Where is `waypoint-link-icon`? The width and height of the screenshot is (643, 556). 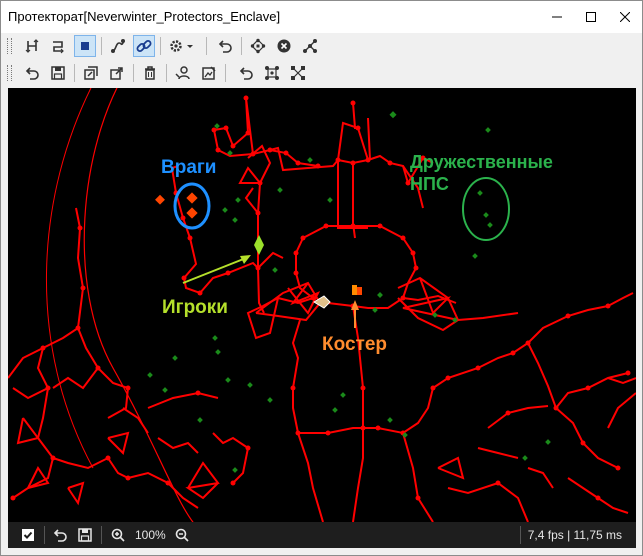
waypoint-link-icon is located at coordinates (118, 46).